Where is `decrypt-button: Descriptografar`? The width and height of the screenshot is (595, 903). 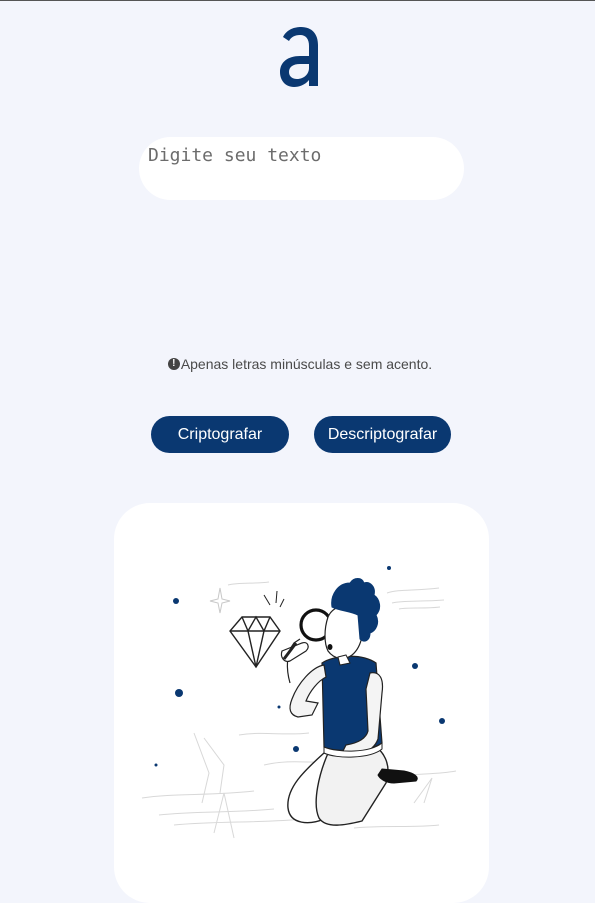
decrypt-button: Descriptografar is located at coordinates (382, 434).